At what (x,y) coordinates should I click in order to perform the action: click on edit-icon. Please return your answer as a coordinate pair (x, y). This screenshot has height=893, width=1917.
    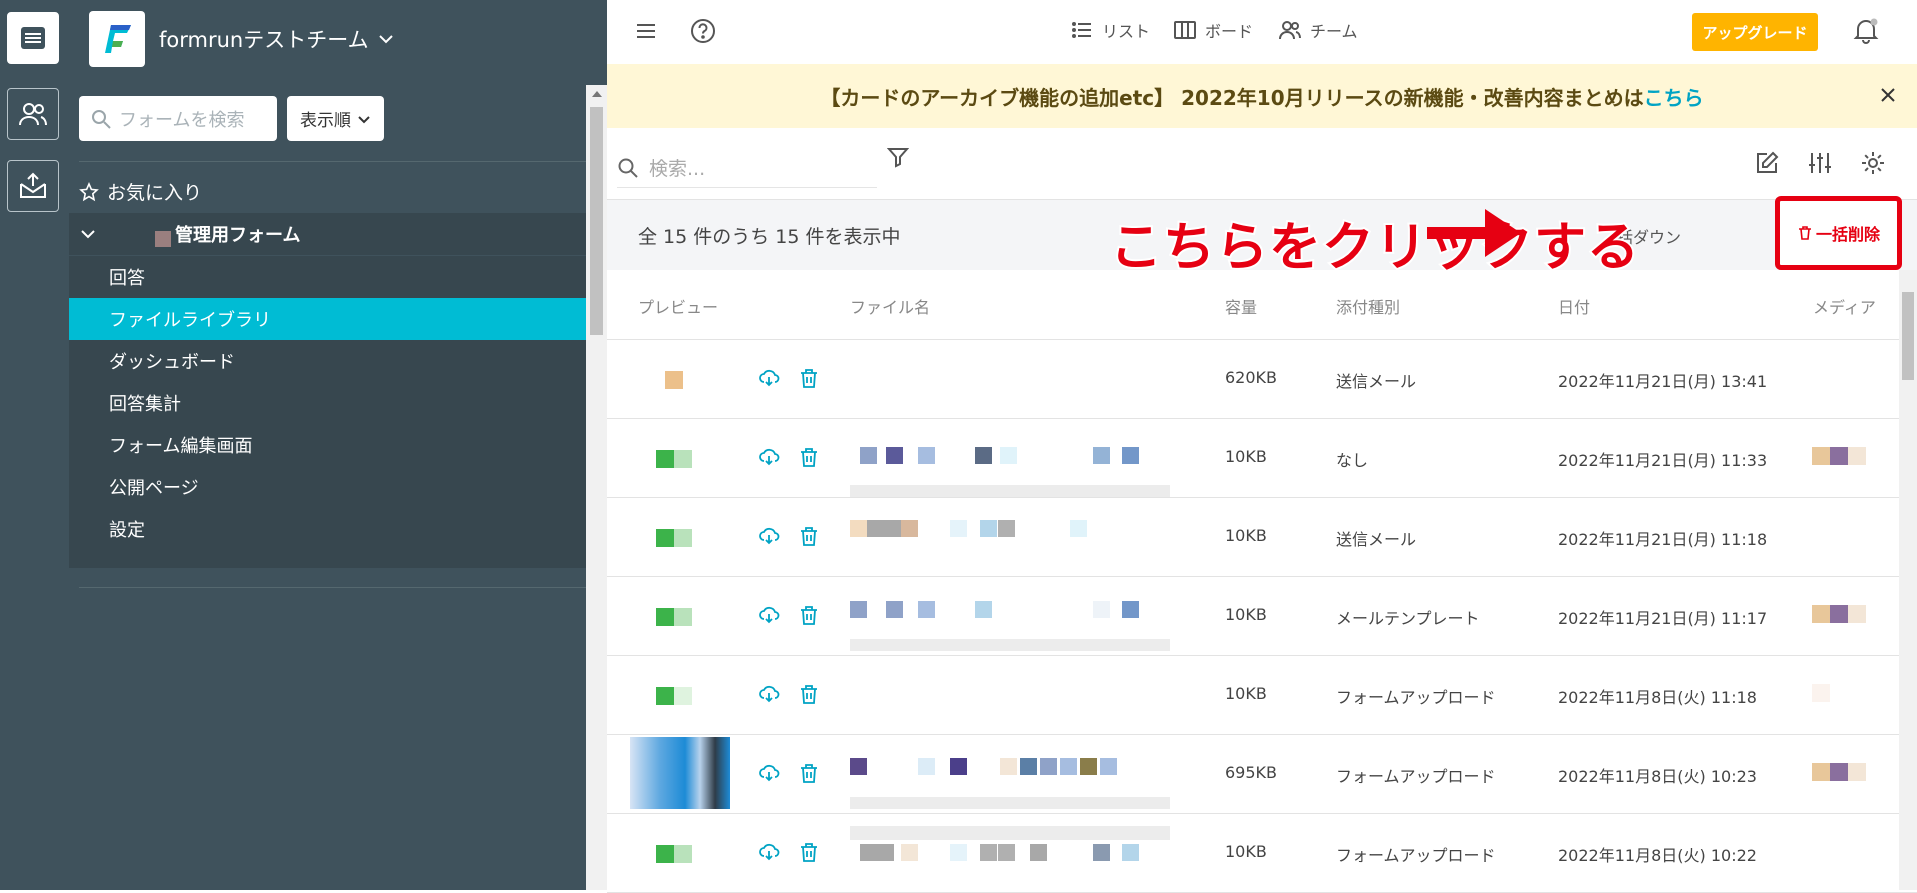
    Looking at the image, I should click on (1767, 163).